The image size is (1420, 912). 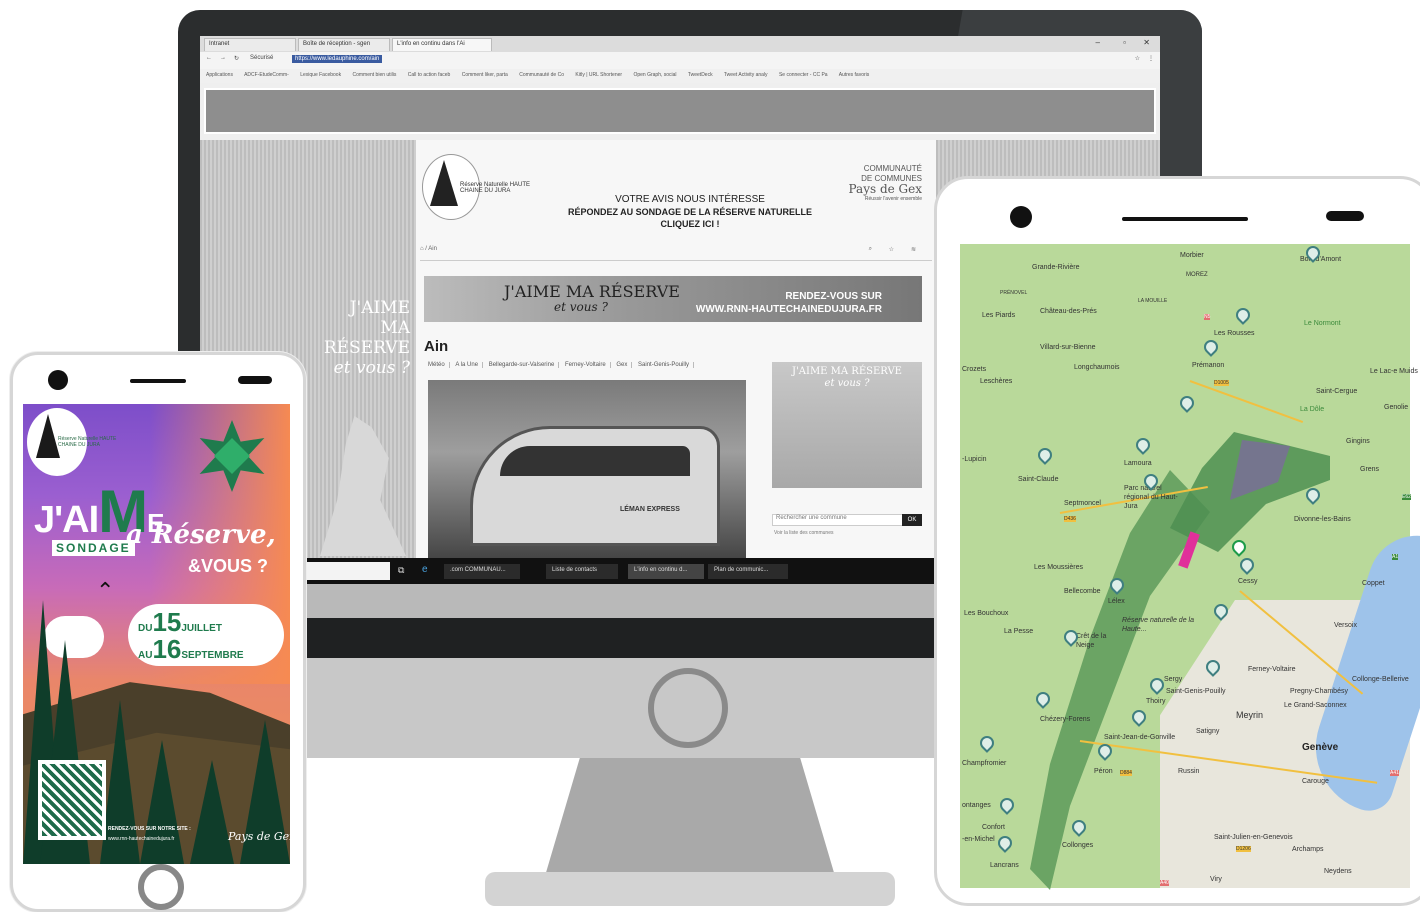 I want to click on breadcrumb-label: / Ain, so click(x=431, y=249).